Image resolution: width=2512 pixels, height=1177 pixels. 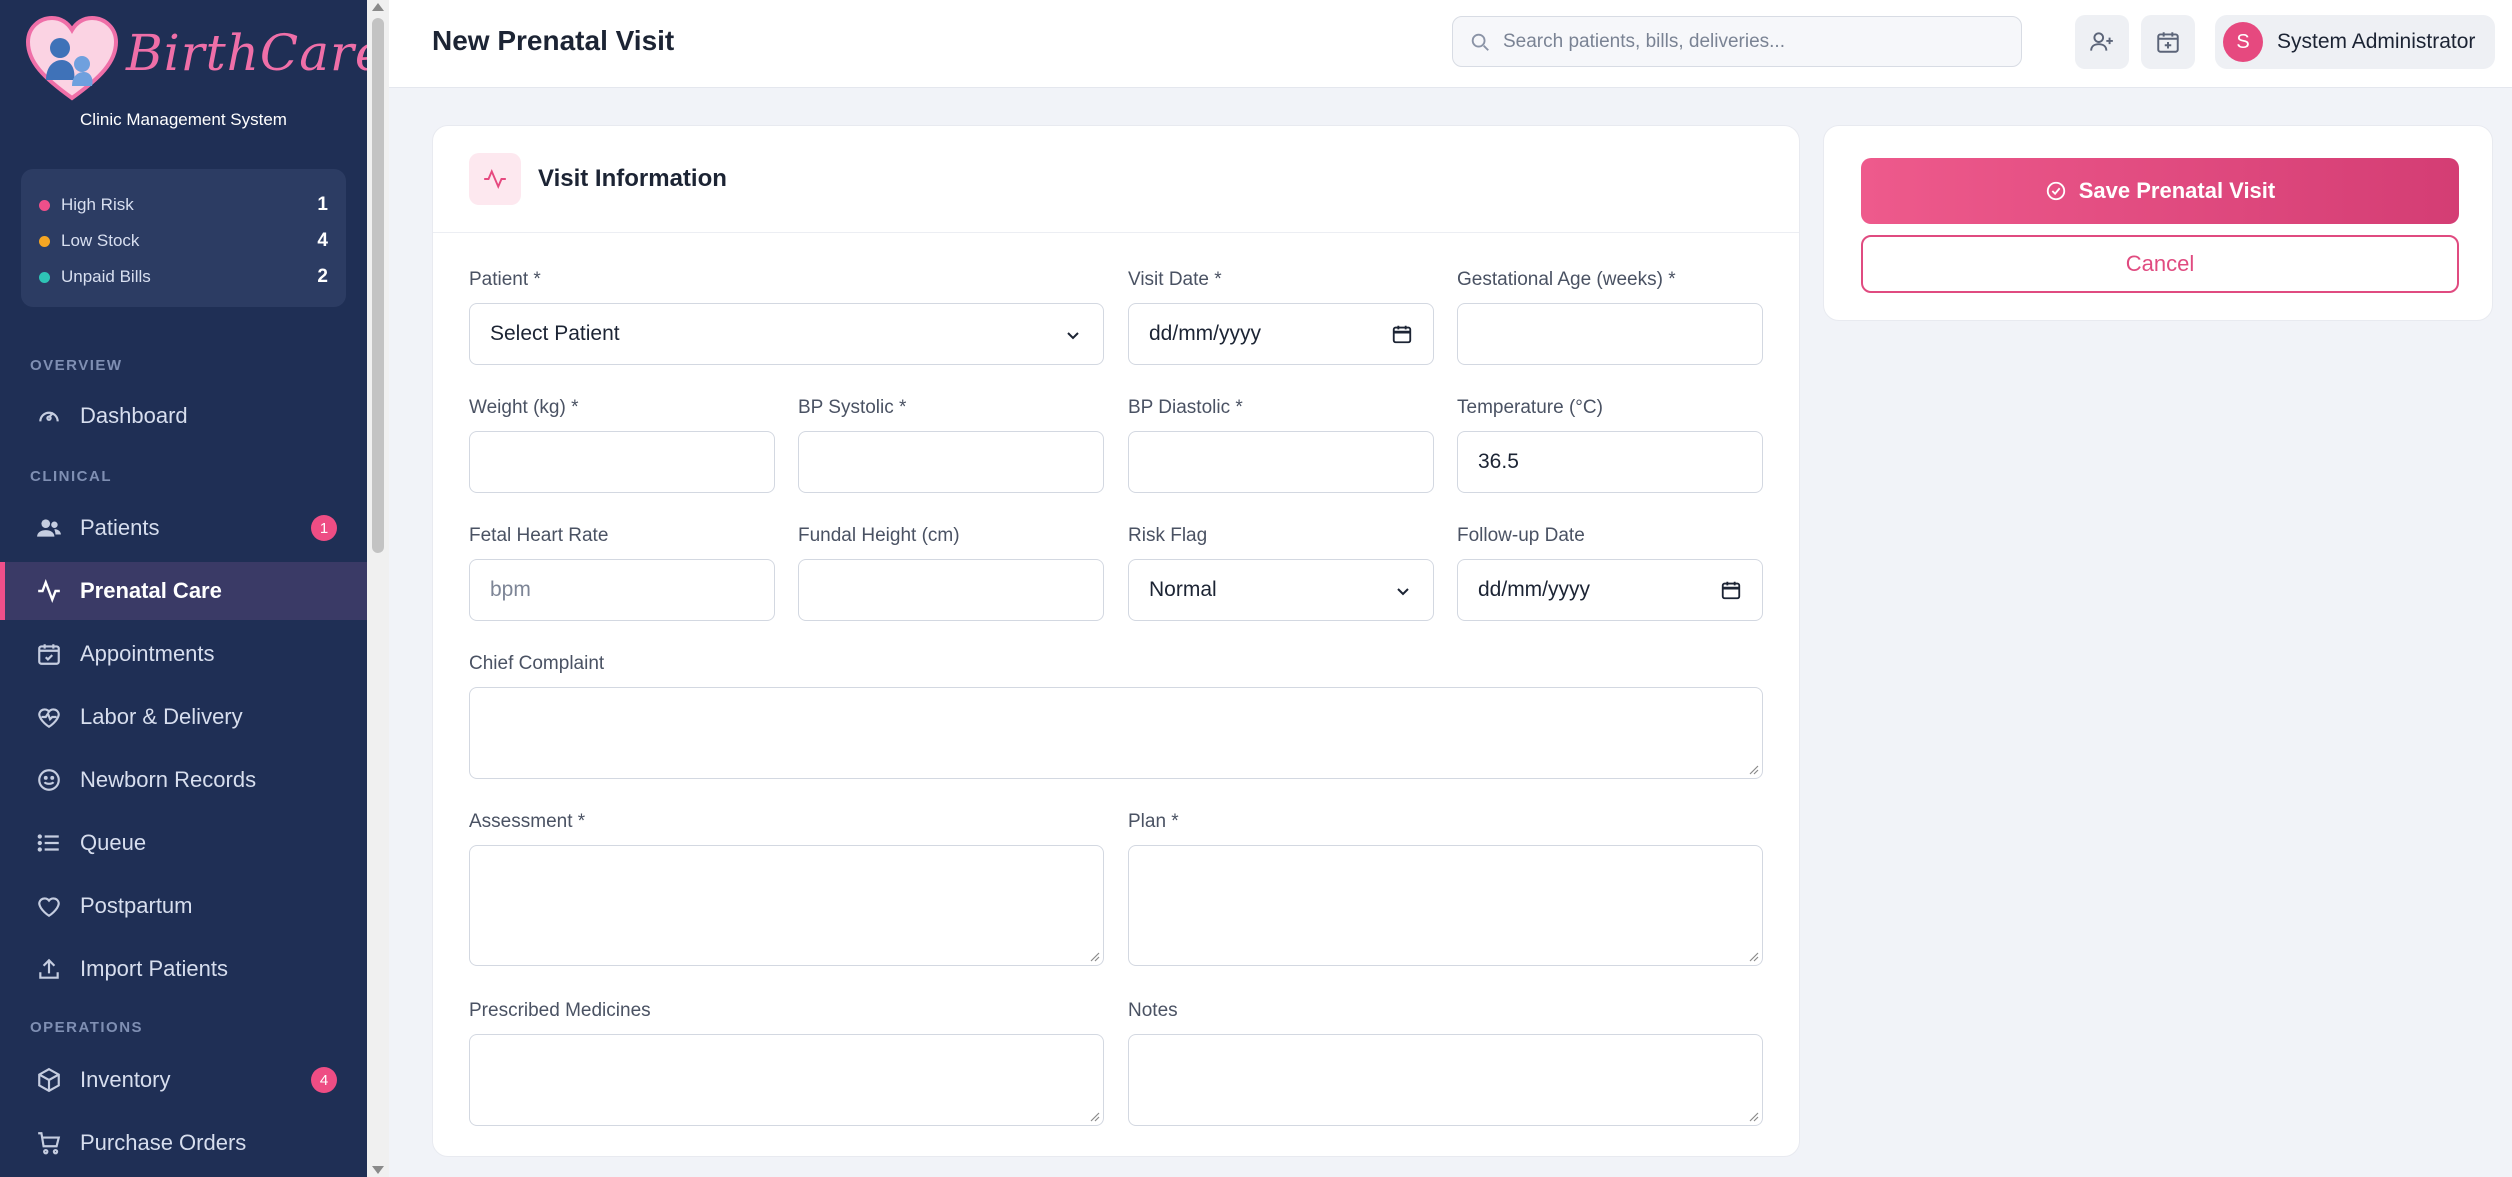 I want to click on alert-count: 1, so click(x=322, y=204).